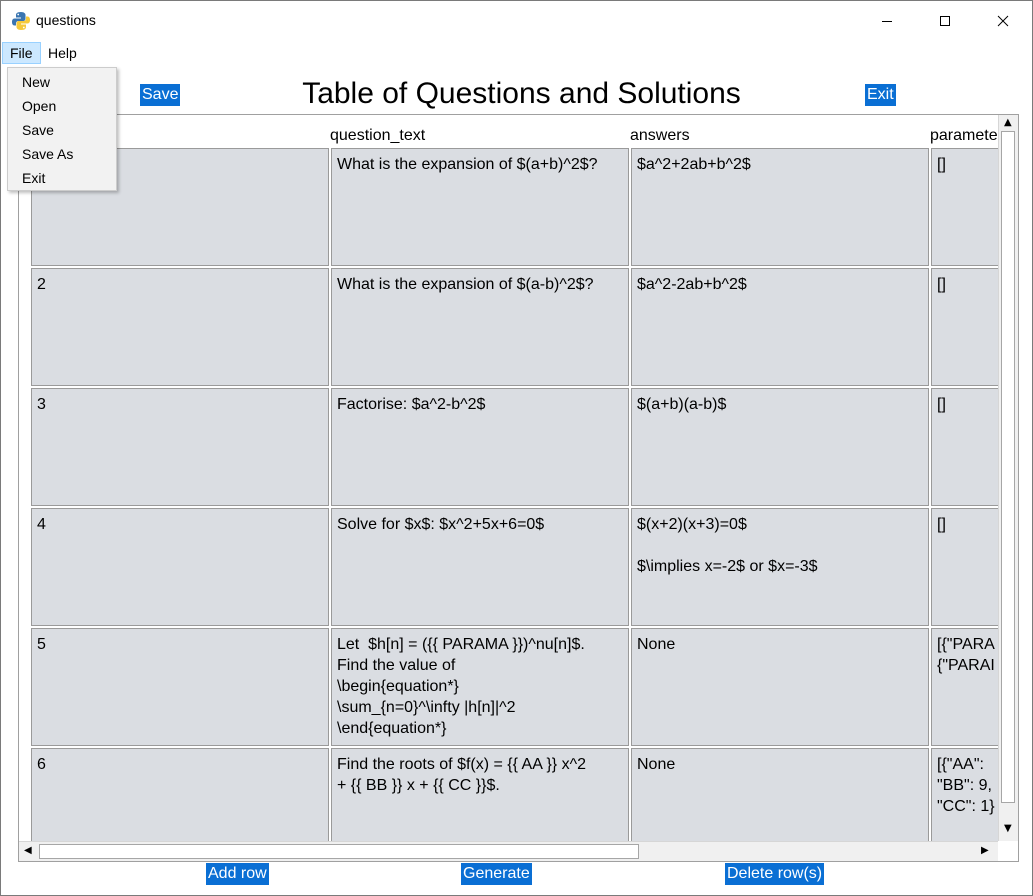 This screenshot has height=896, width=1033. I want to click on add-row-button: Add row, so click(237, 874).